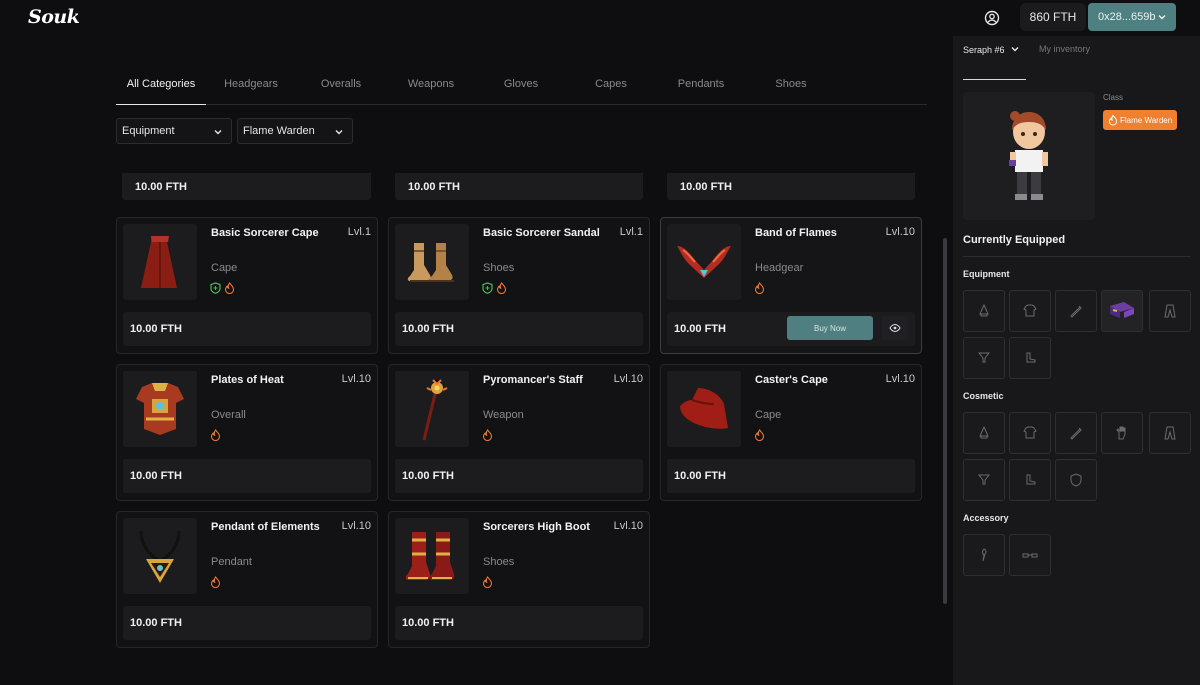 The image size is (1200, 685). What do you see at coordinates (160, 409) in the screenshot?
I see `armor-icon` at bounding box center [160, 409].